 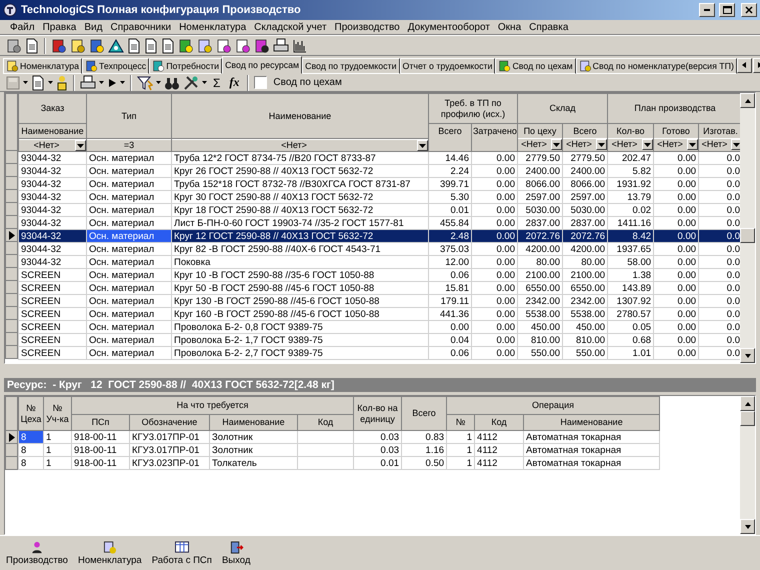 I want to click on table-cell: 93044-32, so click(x=52, y=210).